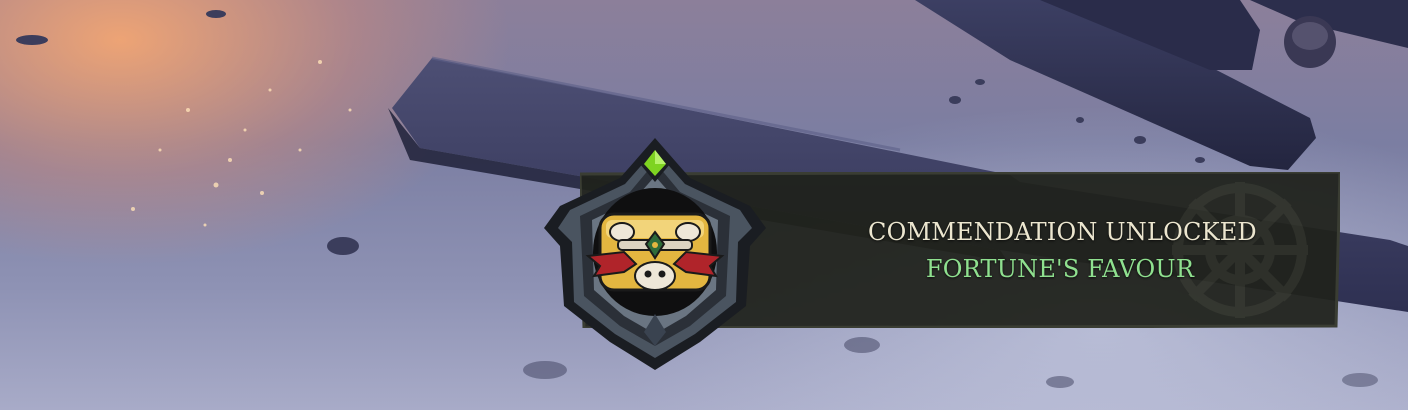 The image size is (1408, 410). I want to click on commendation-name: FORTUNE'S FAVOUR, so click(1060, 269).